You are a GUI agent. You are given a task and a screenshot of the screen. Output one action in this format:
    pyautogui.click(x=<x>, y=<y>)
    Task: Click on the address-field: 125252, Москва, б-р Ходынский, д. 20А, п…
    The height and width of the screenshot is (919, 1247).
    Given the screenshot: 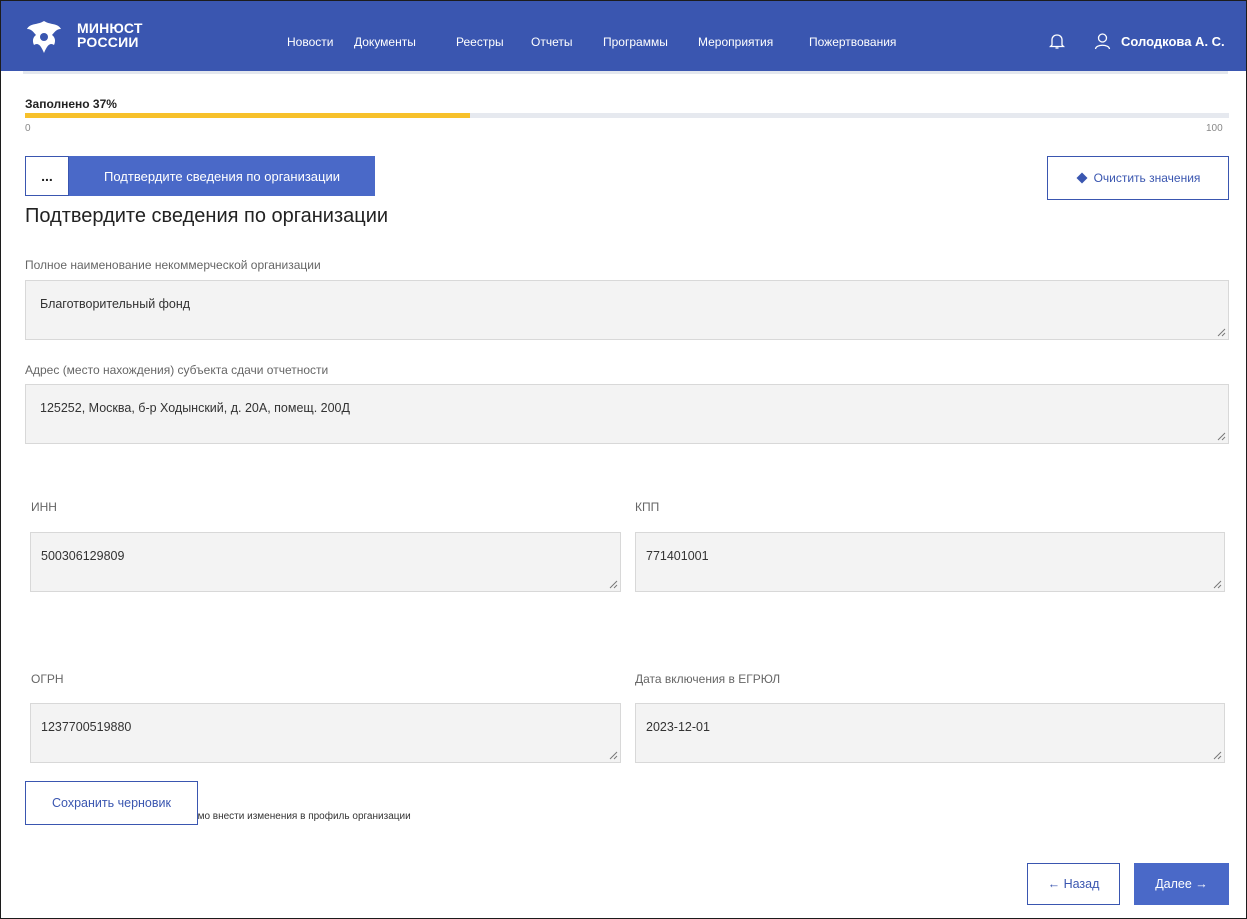 What is the action you would take?
    pyautogui.click(x=627, y=414)
    